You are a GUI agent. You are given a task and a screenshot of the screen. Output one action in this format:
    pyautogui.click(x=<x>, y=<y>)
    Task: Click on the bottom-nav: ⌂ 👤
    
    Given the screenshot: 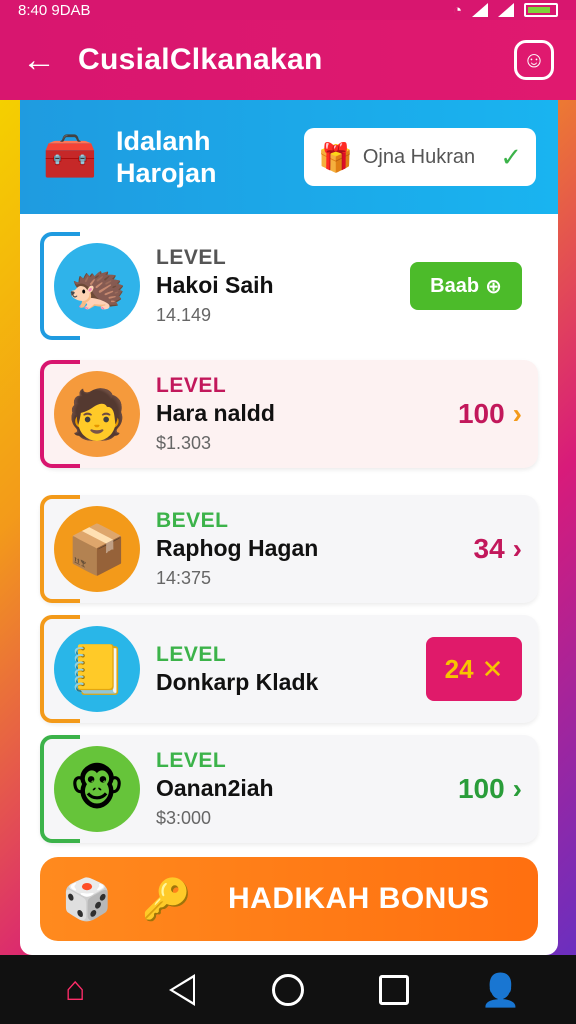 What is the action you would take?
    pyautogui.click(x=288, y=989)
    